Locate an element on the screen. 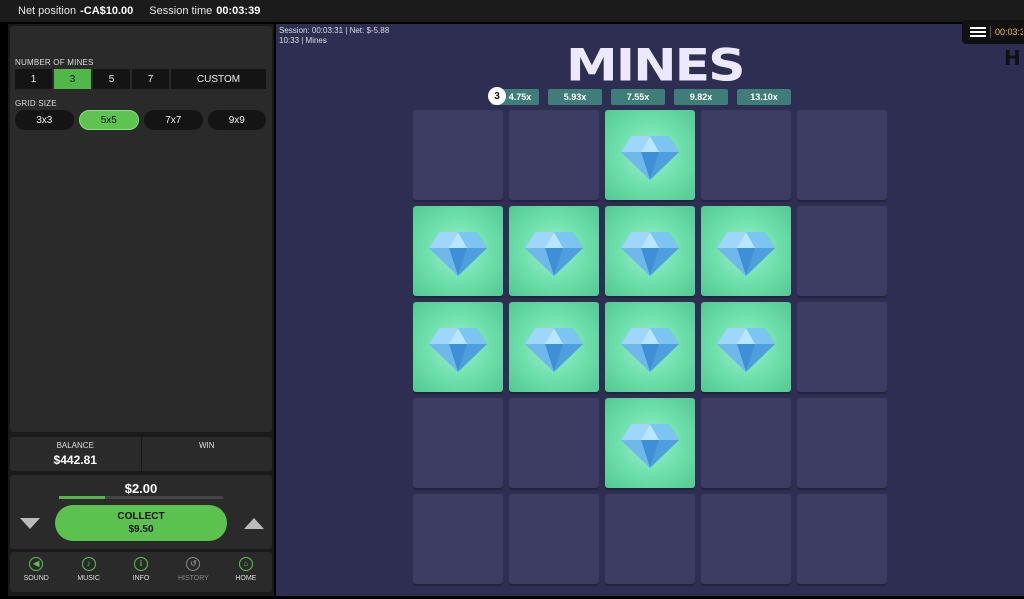 The image size is (1024, 599). hud-time: 00:03:3 is located at coordinates (1009, 32).